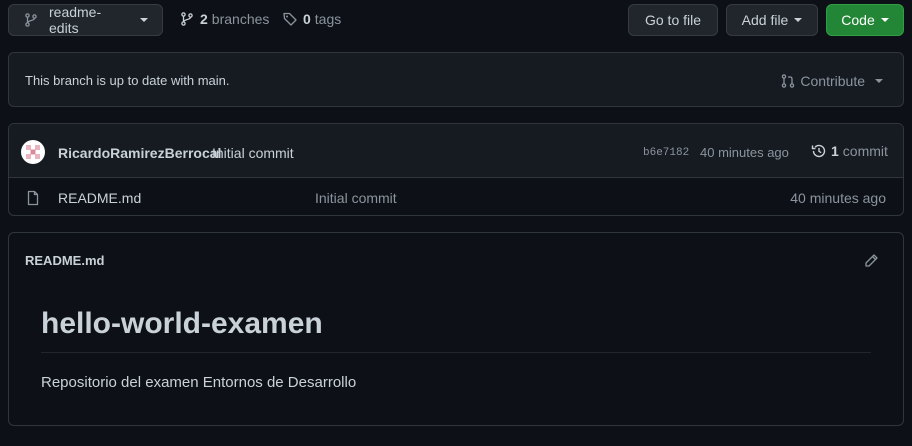 This screenshot has height=446, width=912. I want to click on add-file-label: Add file, so click(765, 20).